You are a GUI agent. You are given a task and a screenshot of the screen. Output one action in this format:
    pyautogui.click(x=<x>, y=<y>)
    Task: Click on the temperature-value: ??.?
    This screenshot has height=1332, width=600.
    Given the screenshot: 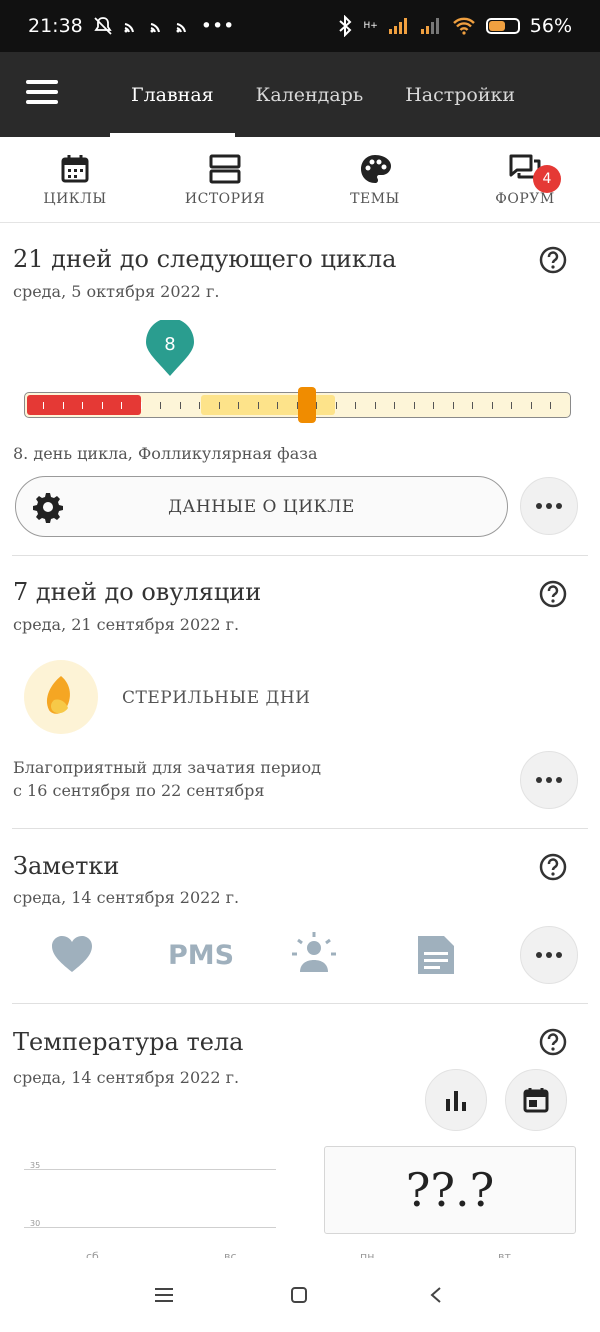 What is the action you would take?
    pyautogui.click(x=450, y=1190)
    